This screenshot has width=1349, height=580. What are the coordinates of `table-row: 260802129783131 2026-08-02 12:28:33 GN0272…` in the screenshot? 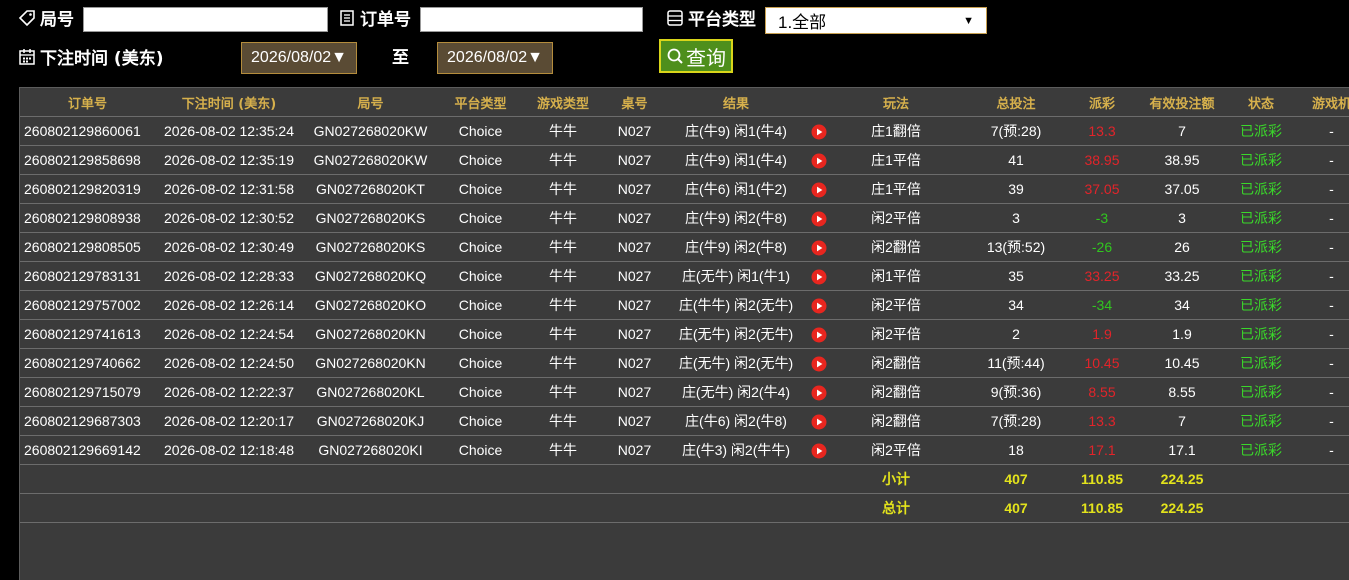 It's located at (684, 276).